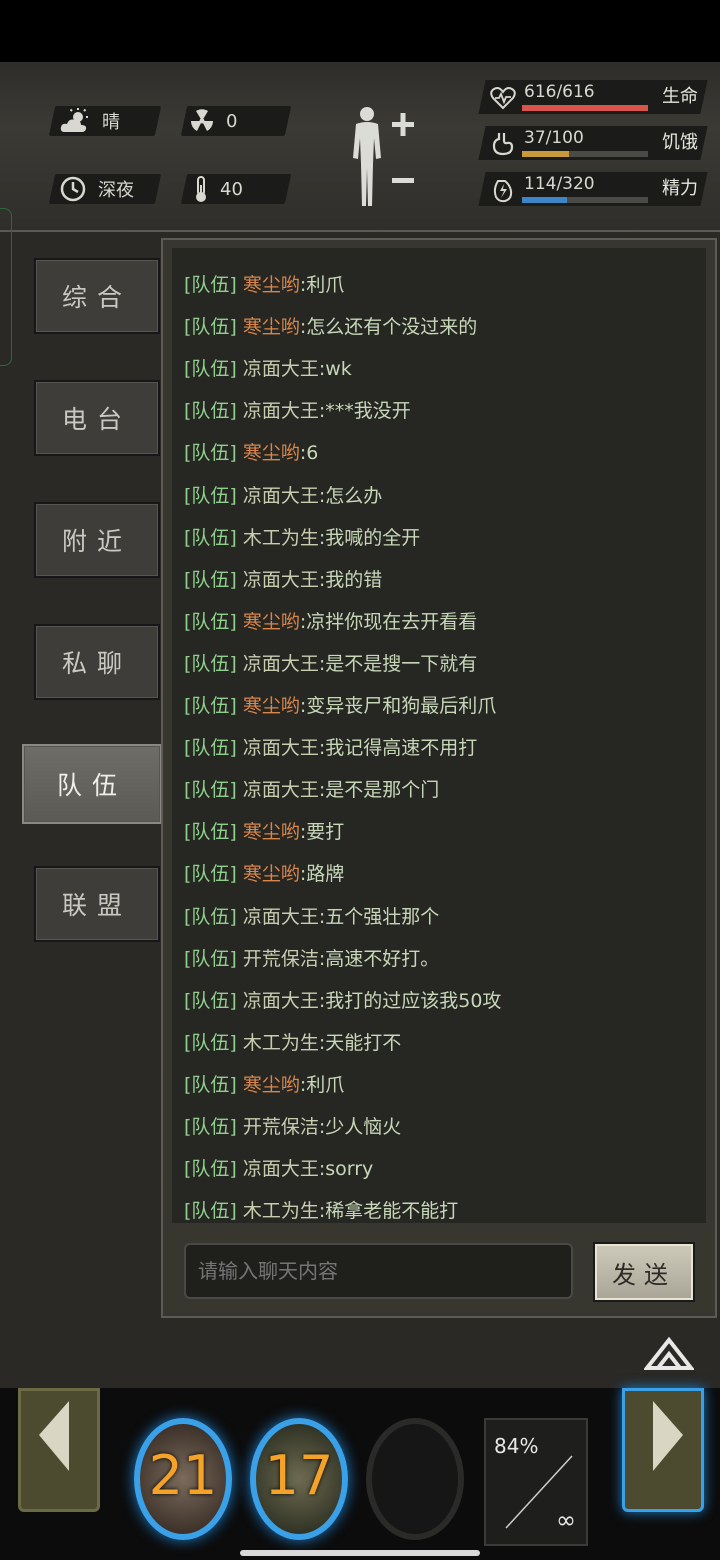 This screenshot has width=720, height=1560. What do you see at coordinates (559, 184) in the screenshot?
I see `energy-value: 114/320` at bounding box center [559, 184].